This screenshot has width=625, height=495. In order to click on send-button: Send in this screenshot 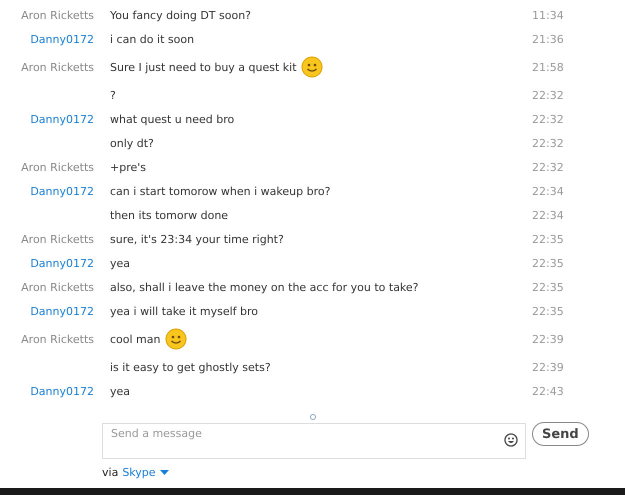, I will do `click(560, 434)`.